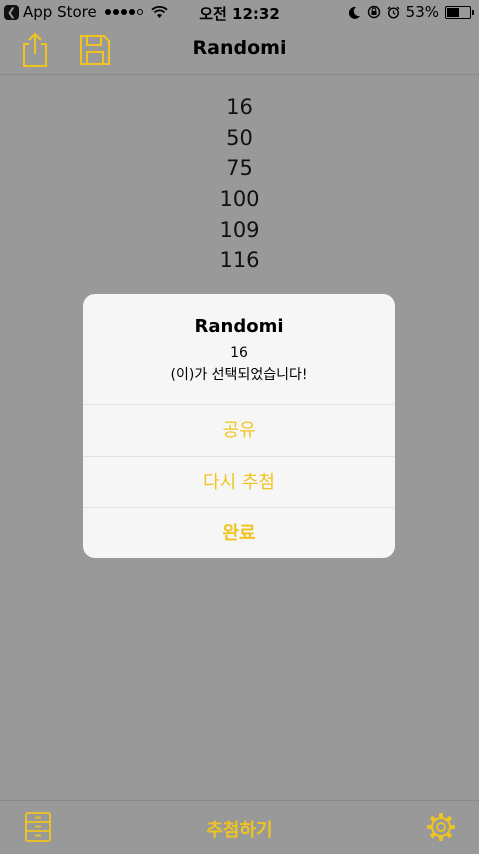 The height and width of the screenshot is (854, 479). Describe the element at coordinates (239, 229) in the screenshot. I see `drawn-number: 109` at that location.